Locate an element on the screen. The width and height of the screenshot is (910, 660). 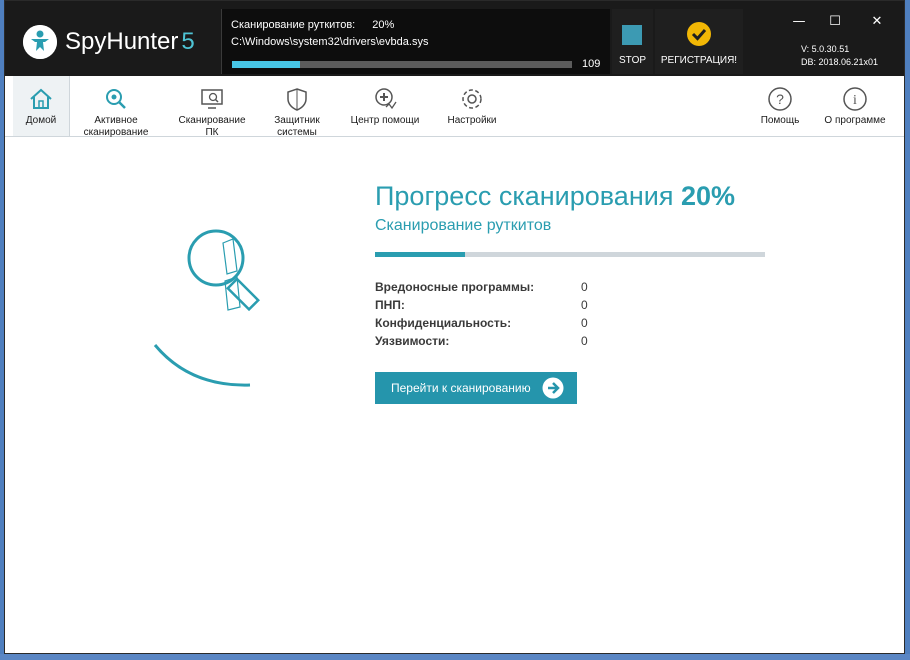
desktop-background-bottom is located at coordinates (455, 657).